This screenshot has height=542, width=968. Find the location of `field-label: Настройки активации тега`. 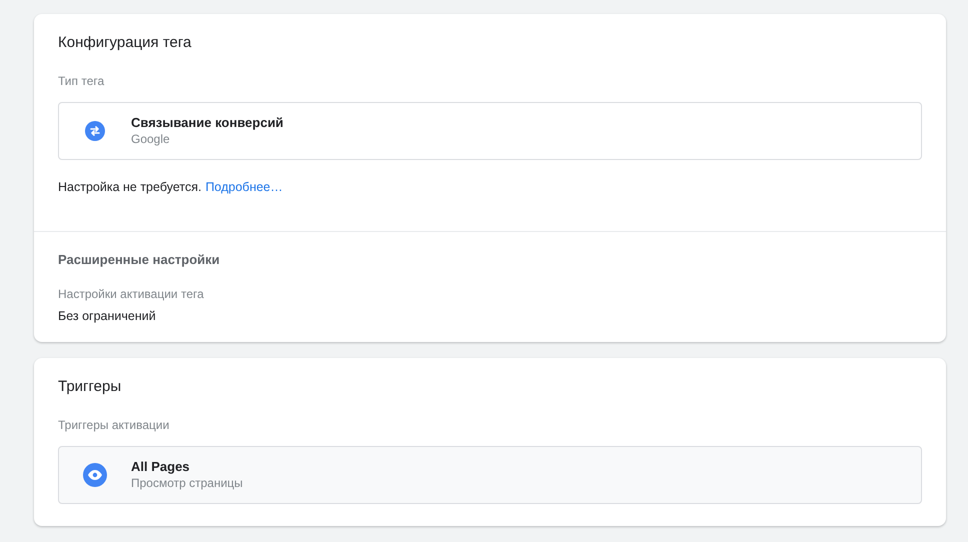

field-label: Настройки активации тега is located at coordinates (131, 295).